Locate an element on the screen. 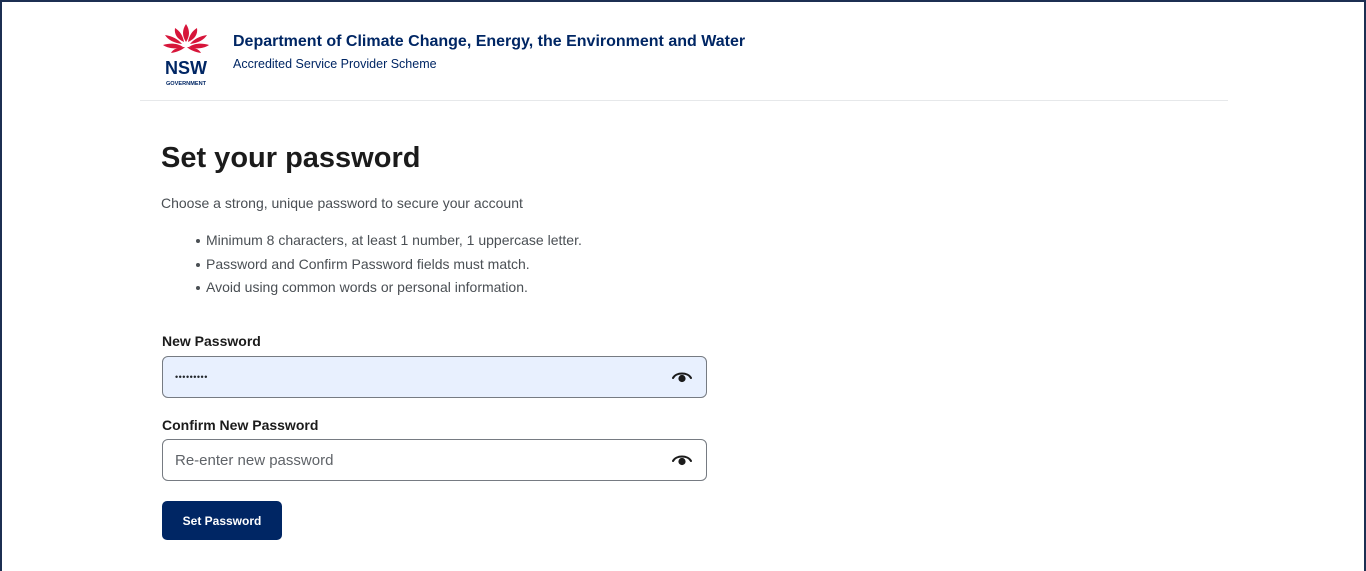 Image resolution: width=1366 pixels, height=571 pixels. confirm-password-field-container is located at coordinates (434, 460).